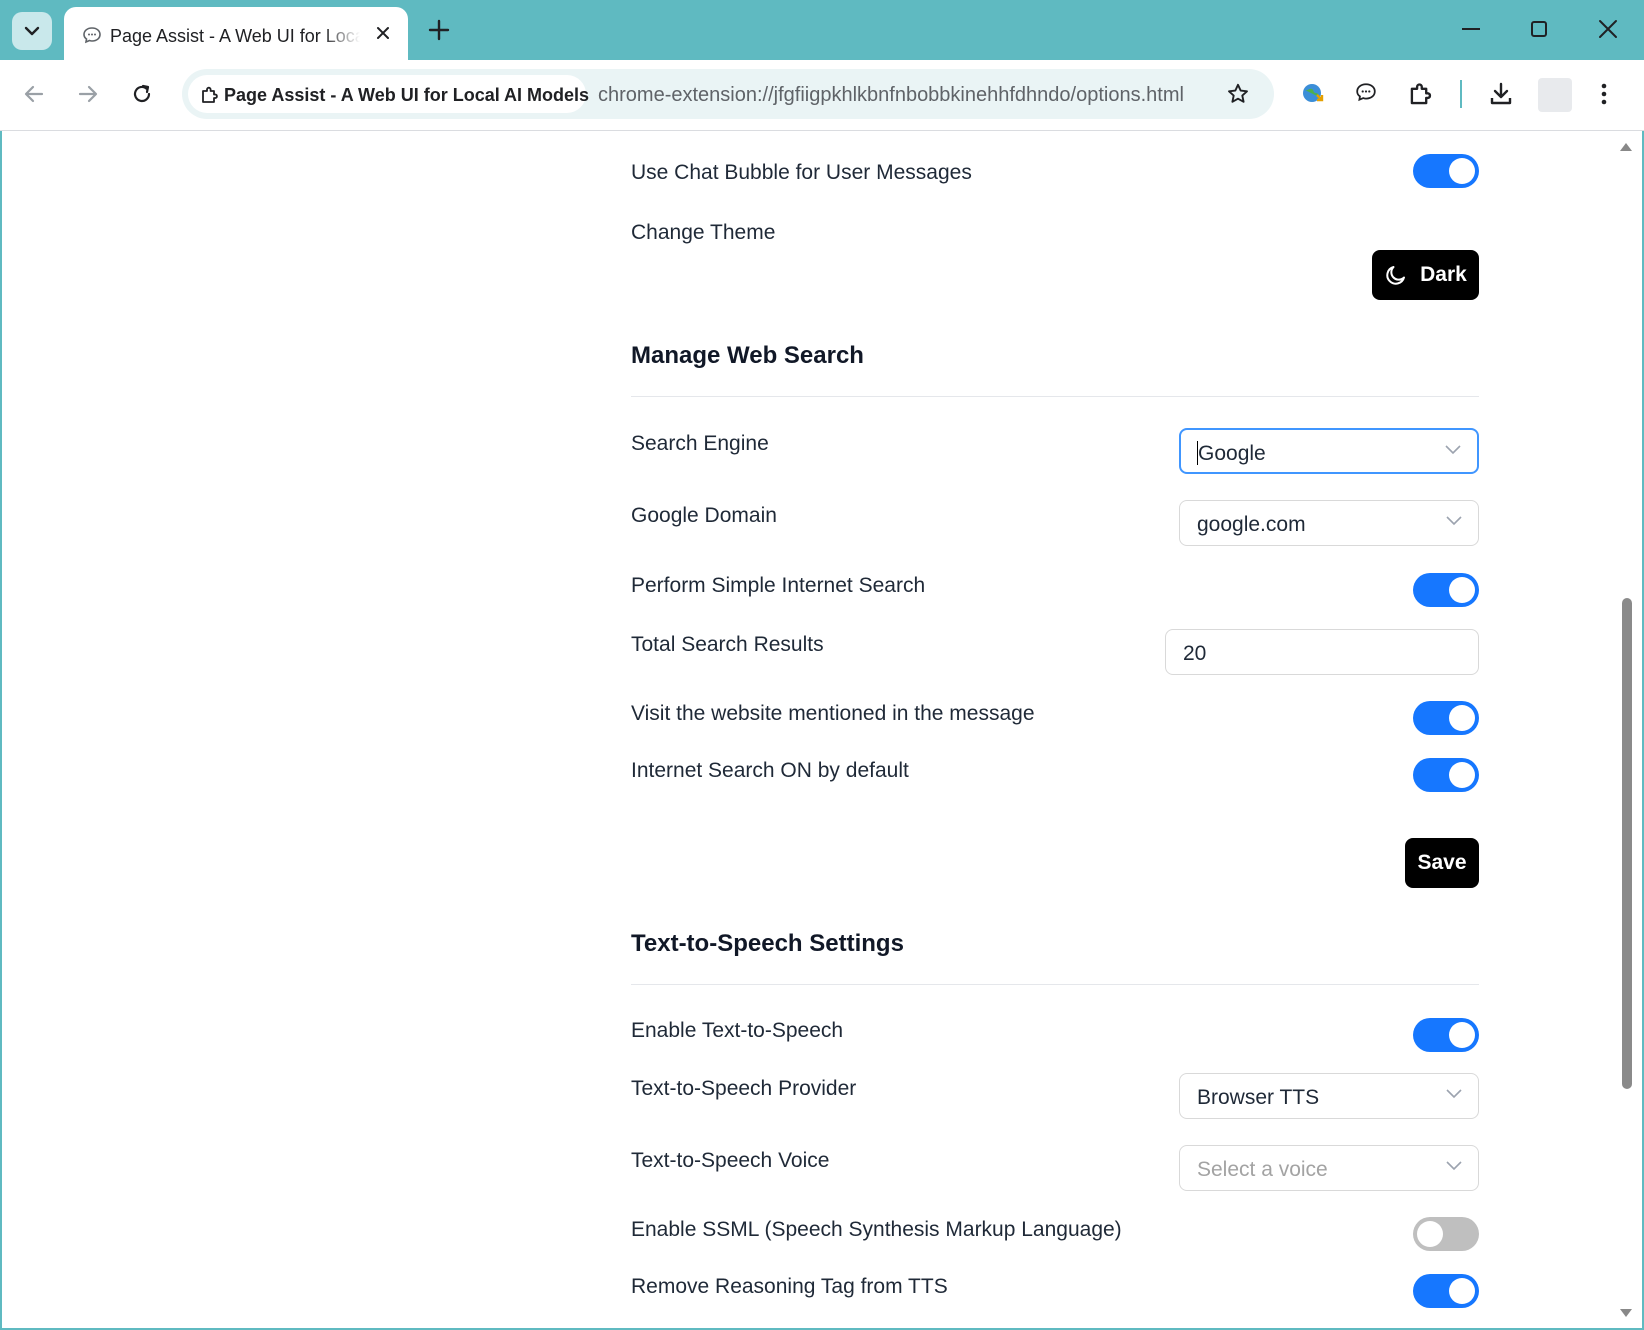 Image resolution: width=1644 pixels, height=1330 pixels. I want to click on extension-icon, so click(210, 94).